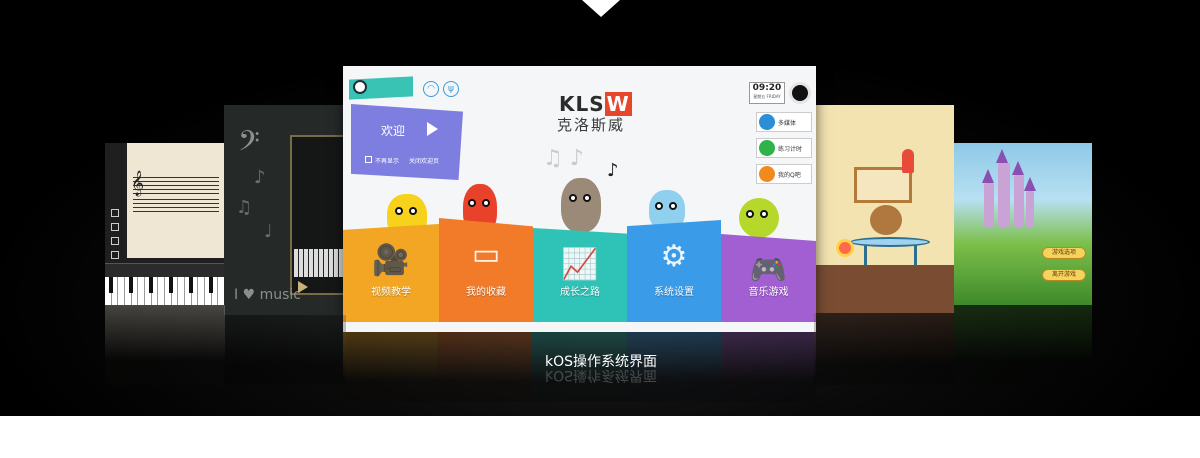 This screenshot has width=1200, height=458. Describe the element at coordinates (563, 158) in the screenshot. I see `music-notes-decoration: ♫ ♪` at that location.